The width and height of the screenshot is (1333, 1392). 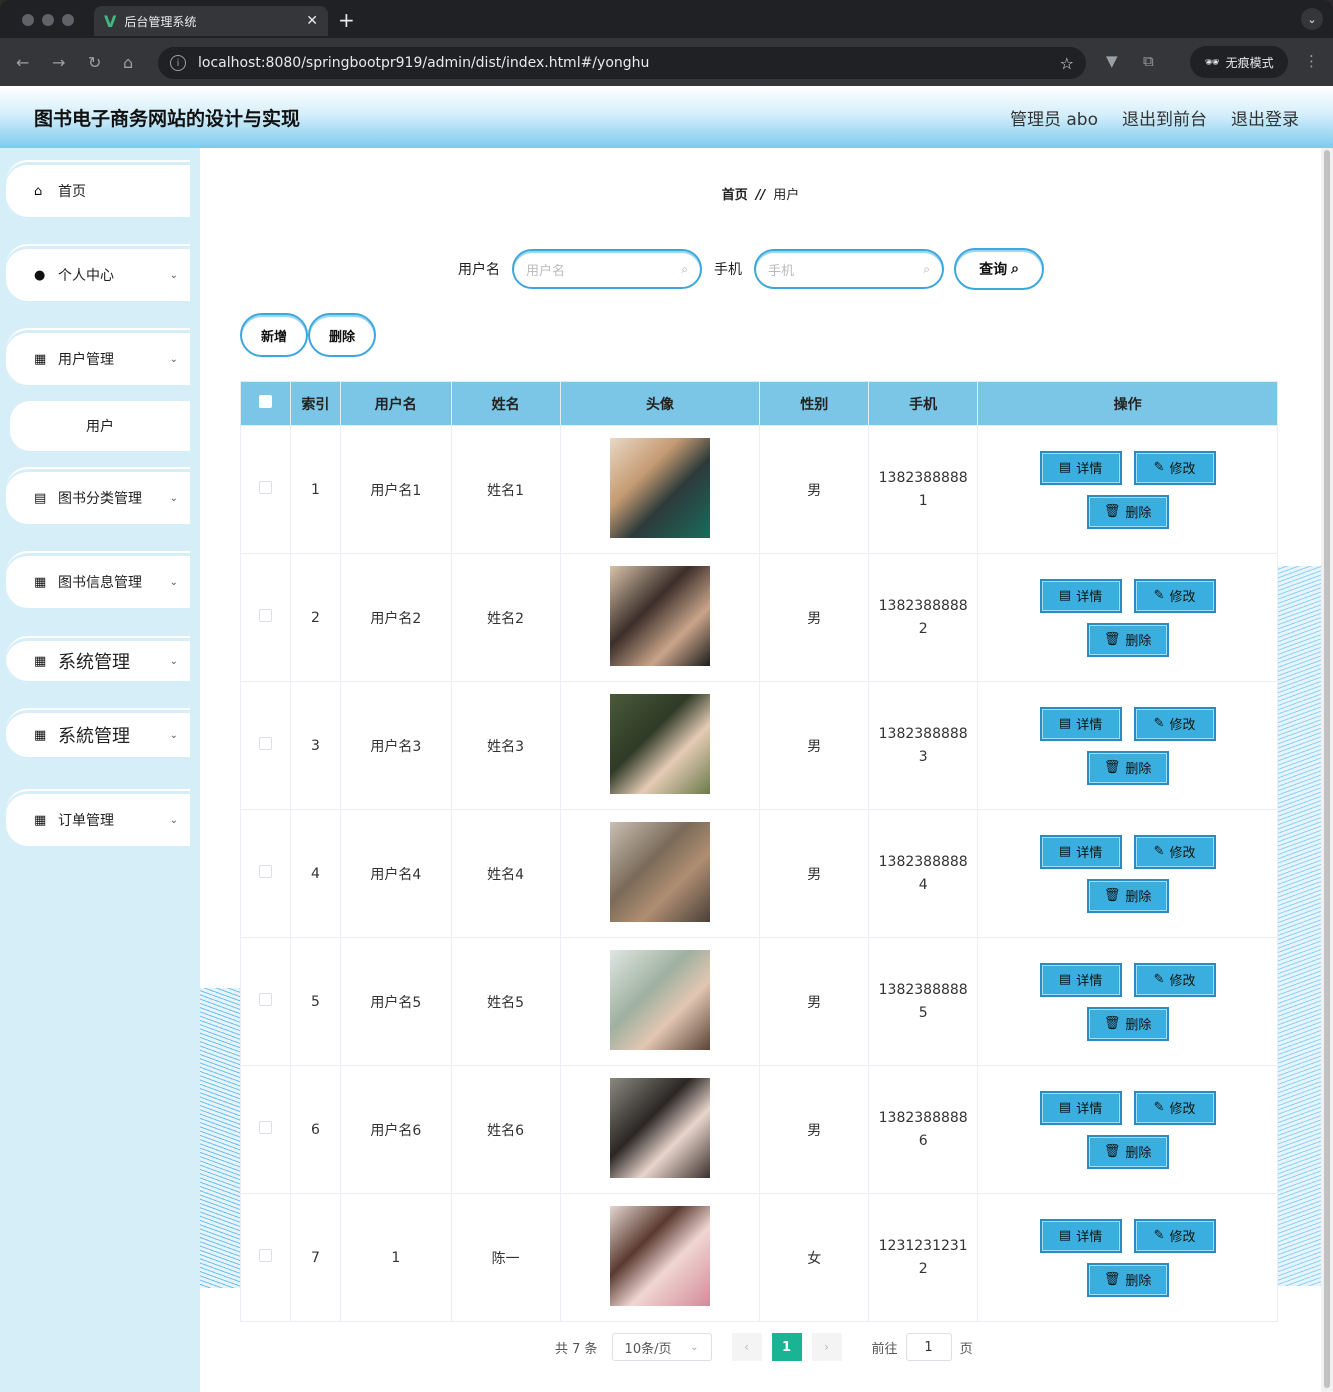 What do you see at coordinates (98, 497) in the screenshot?
I see `sidebar-item-book-category: ▤ 图书分类管理 ⌄` at bounding box center [98, 497].